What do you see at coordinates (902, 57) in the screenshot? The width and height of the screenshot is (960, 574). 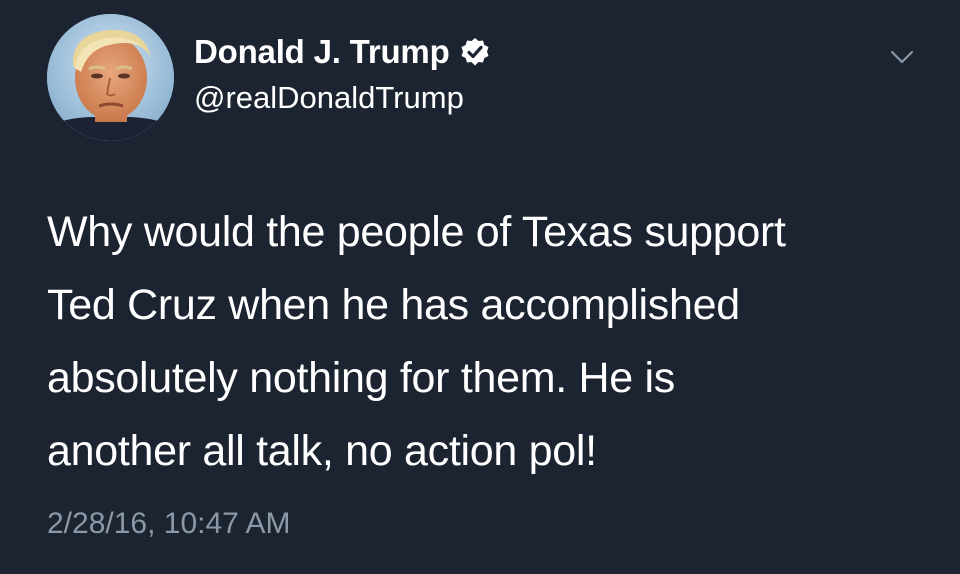 I see `chevron-down-icon` at bounding box center [902, 57].